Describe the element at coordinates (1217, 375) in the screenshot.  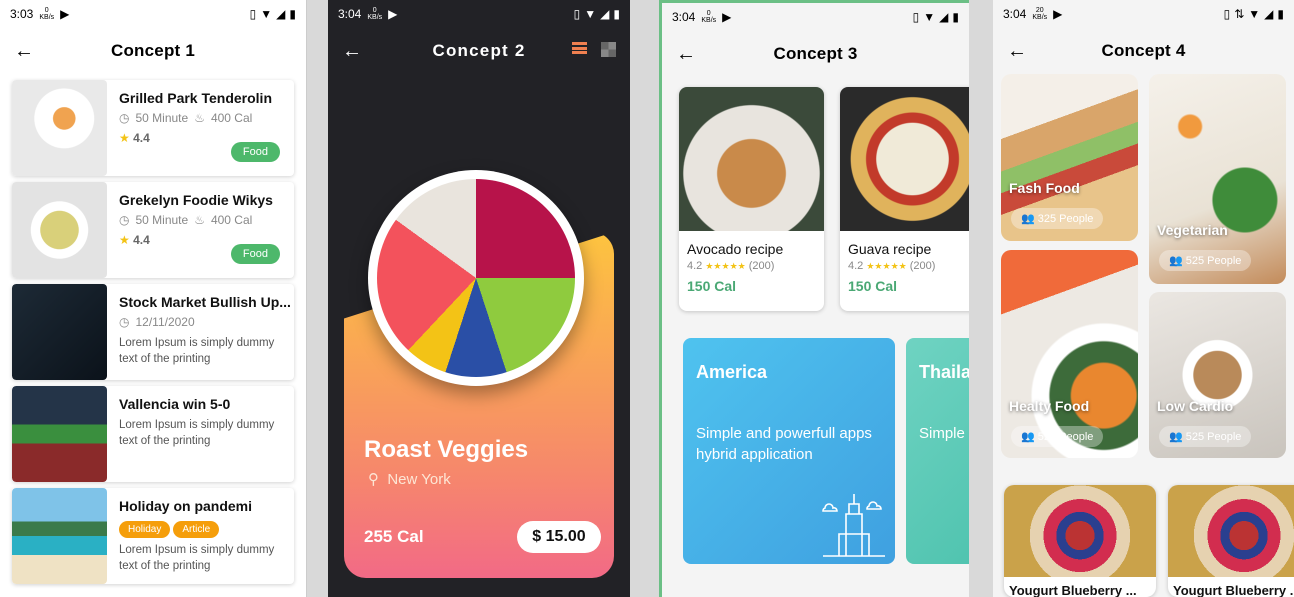
I see `category-card: Low Cardio 👥 525 People` at that location.